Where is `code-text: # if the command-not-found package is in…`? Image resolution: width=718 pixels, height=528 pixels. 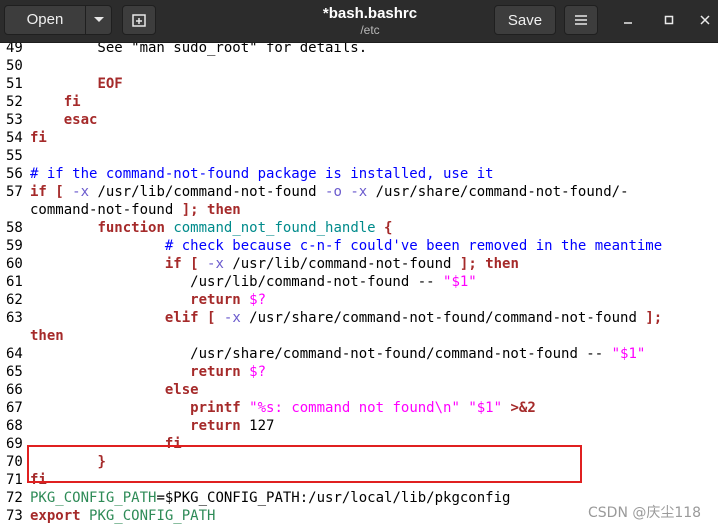 code-text: # if the command-not-found package is in… is located at coordinates (262, 174).